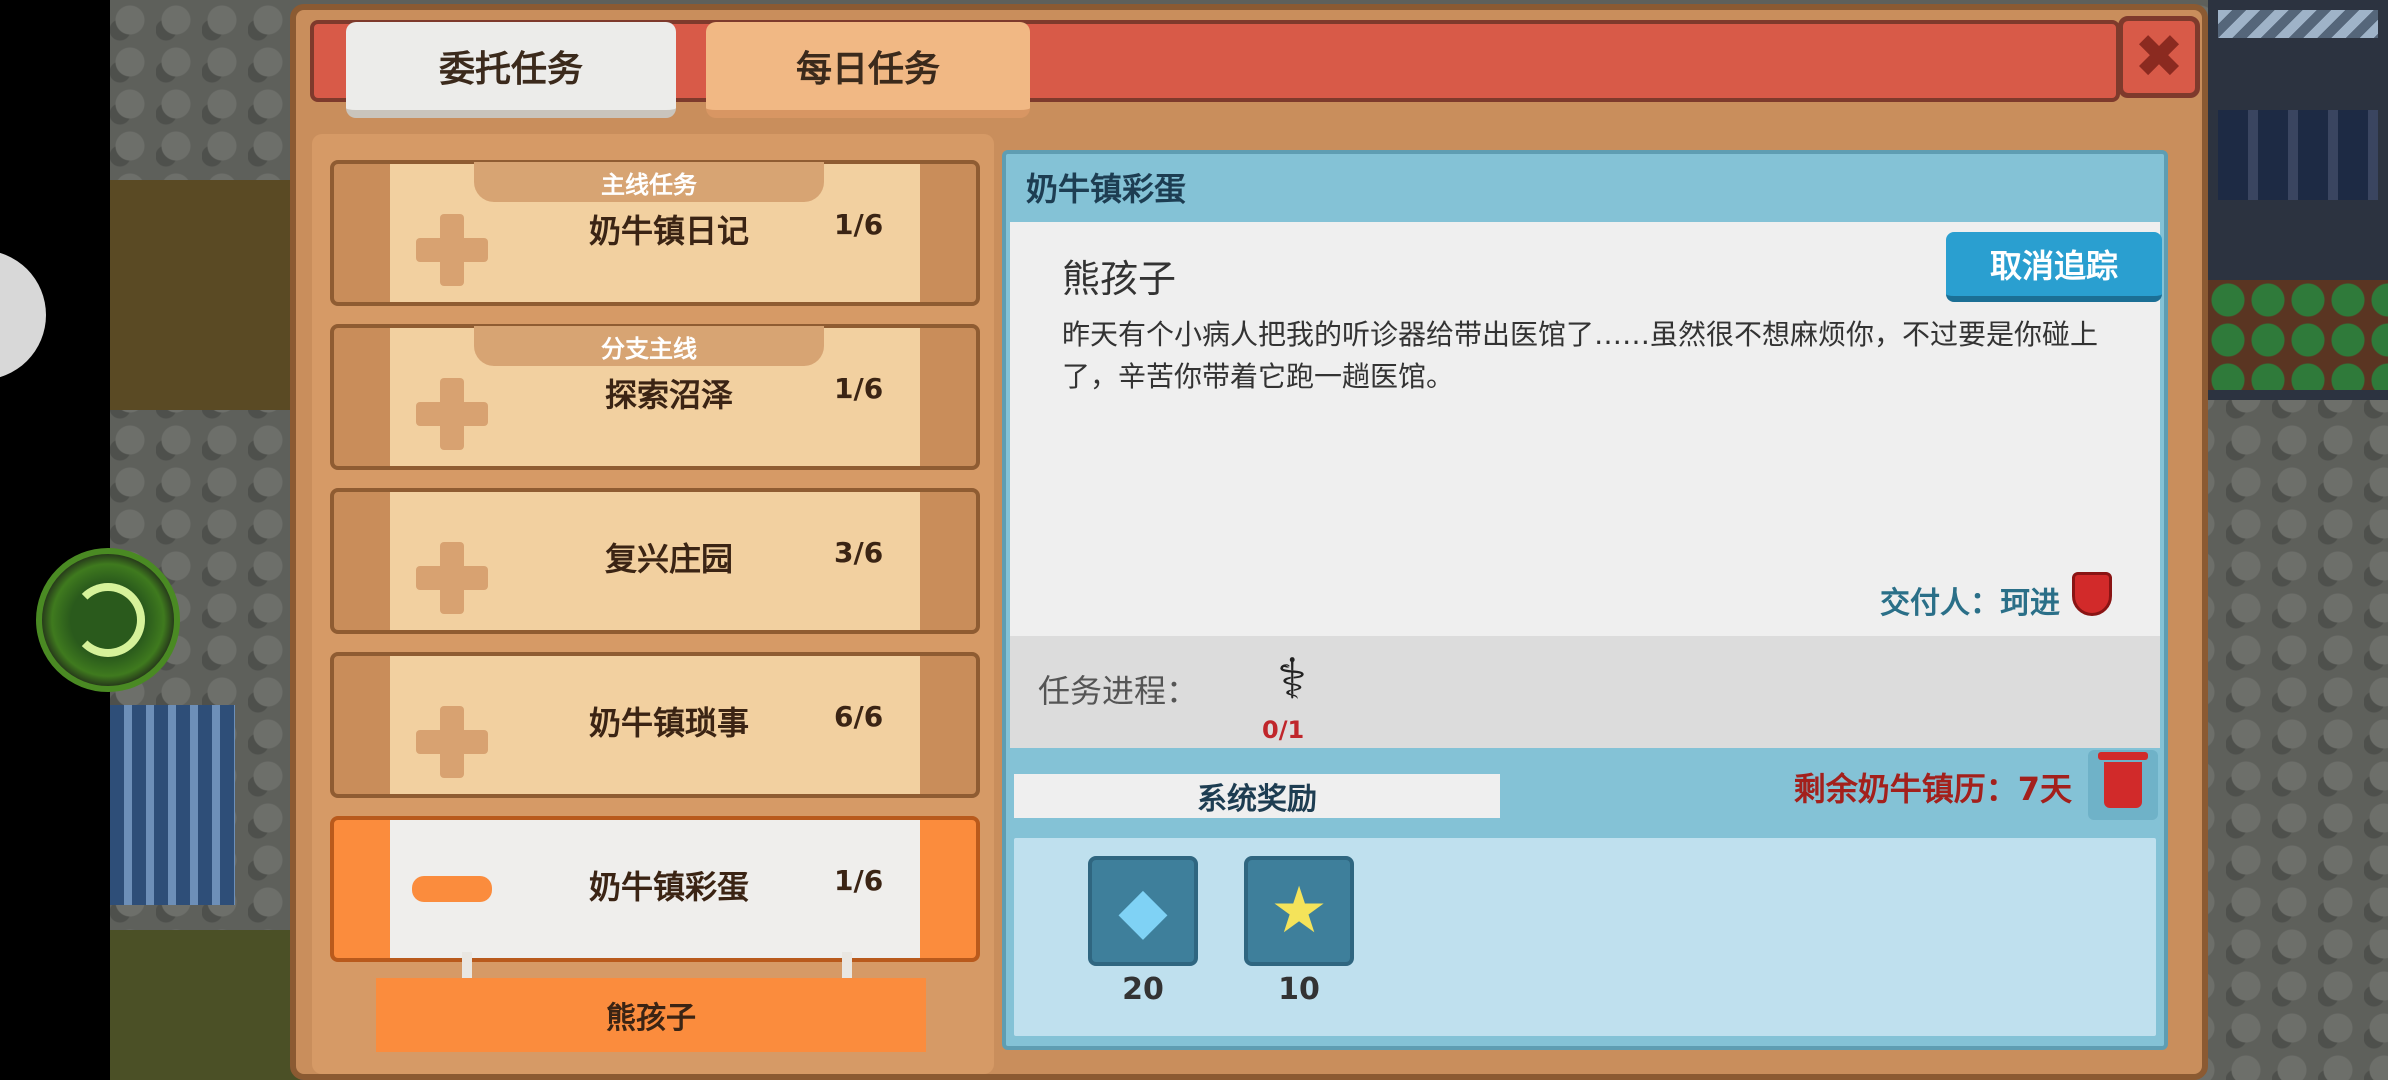  I want to click on trash-icon, so click(2123, 780).